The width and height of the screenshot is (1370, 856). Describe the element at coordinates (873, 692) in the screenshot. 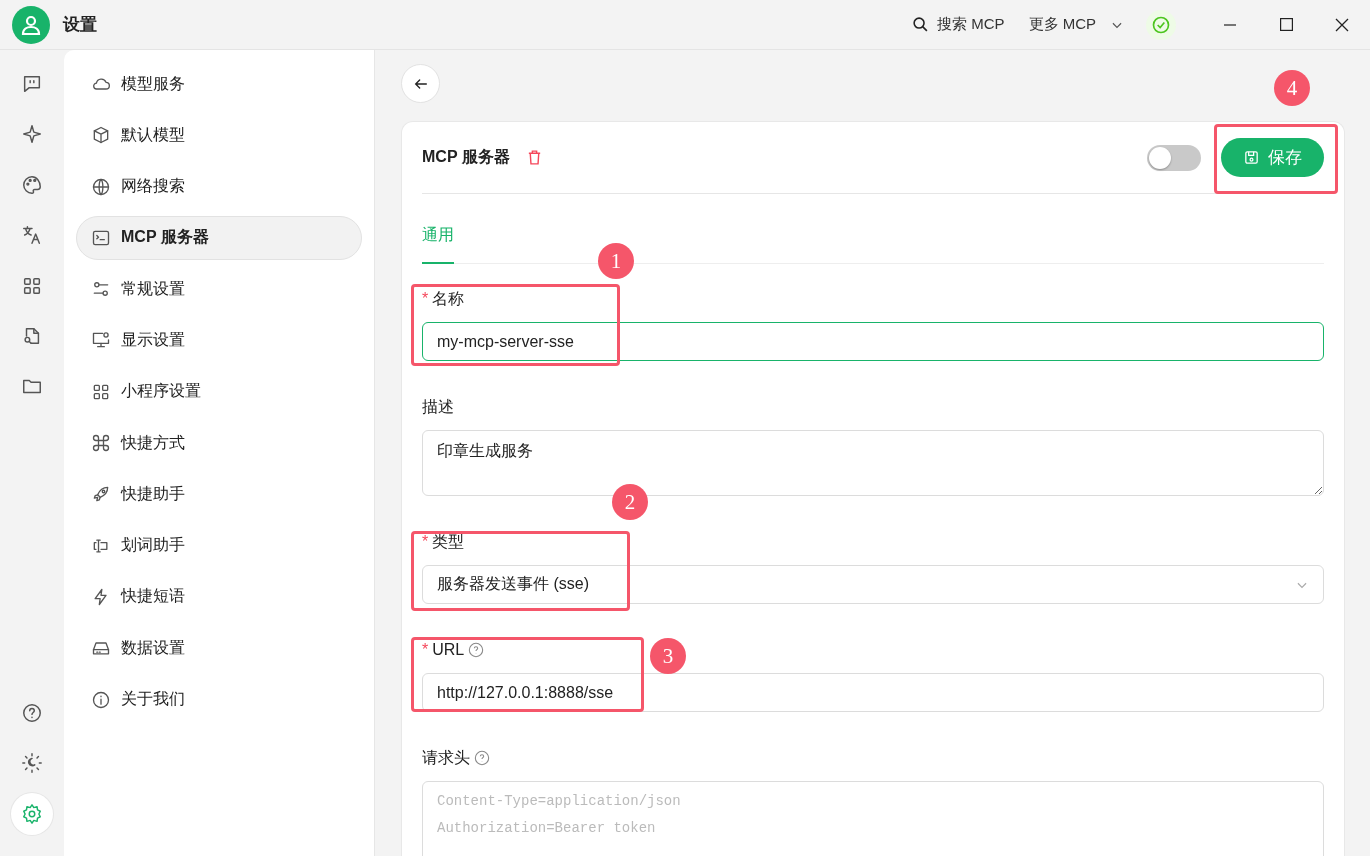

I see `input-field: http://127.0.0.1:8888/sse` at that location.